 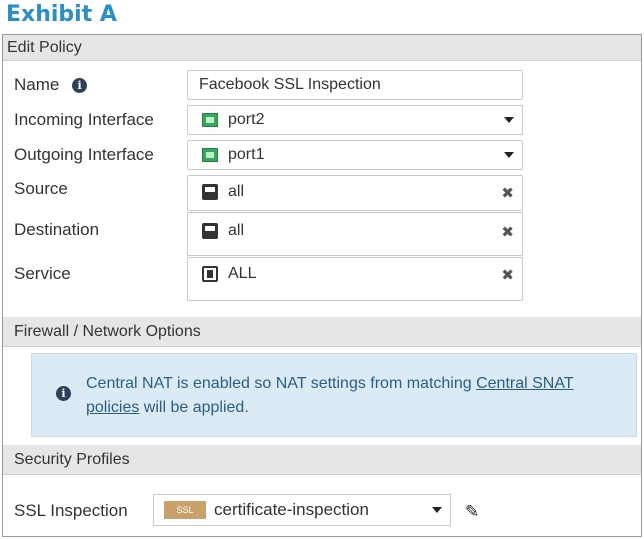 I want to click on ssl-inspection-value: certificate-inspection, so click(x=291, y=509).